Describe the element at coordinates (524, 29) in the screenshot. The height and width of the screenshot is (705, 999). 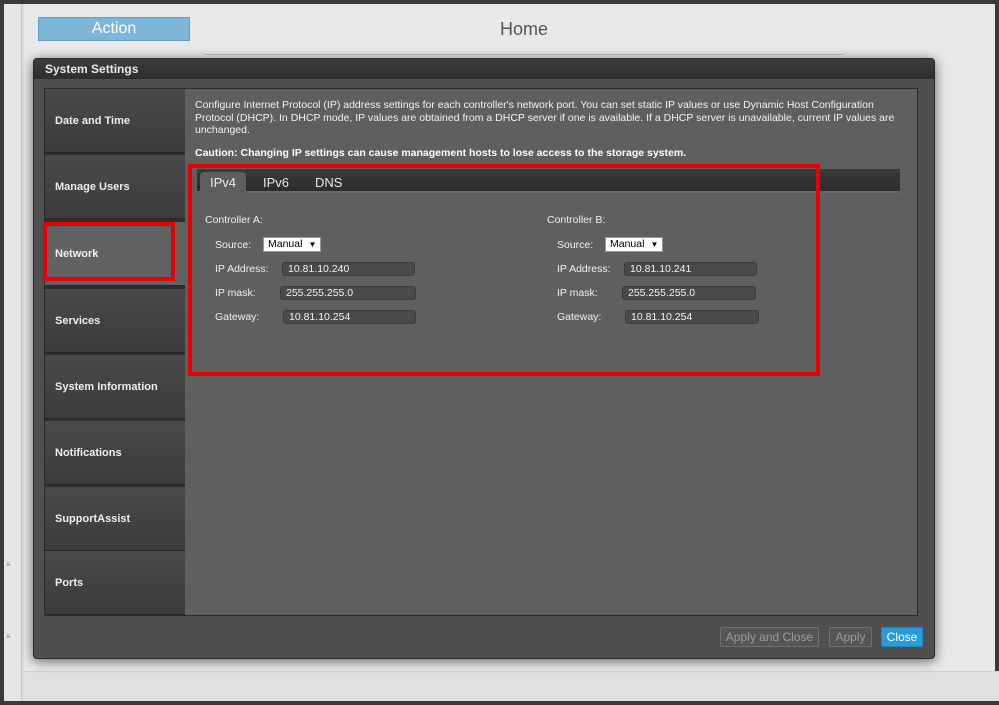
I see `page-title: Home` at that location.